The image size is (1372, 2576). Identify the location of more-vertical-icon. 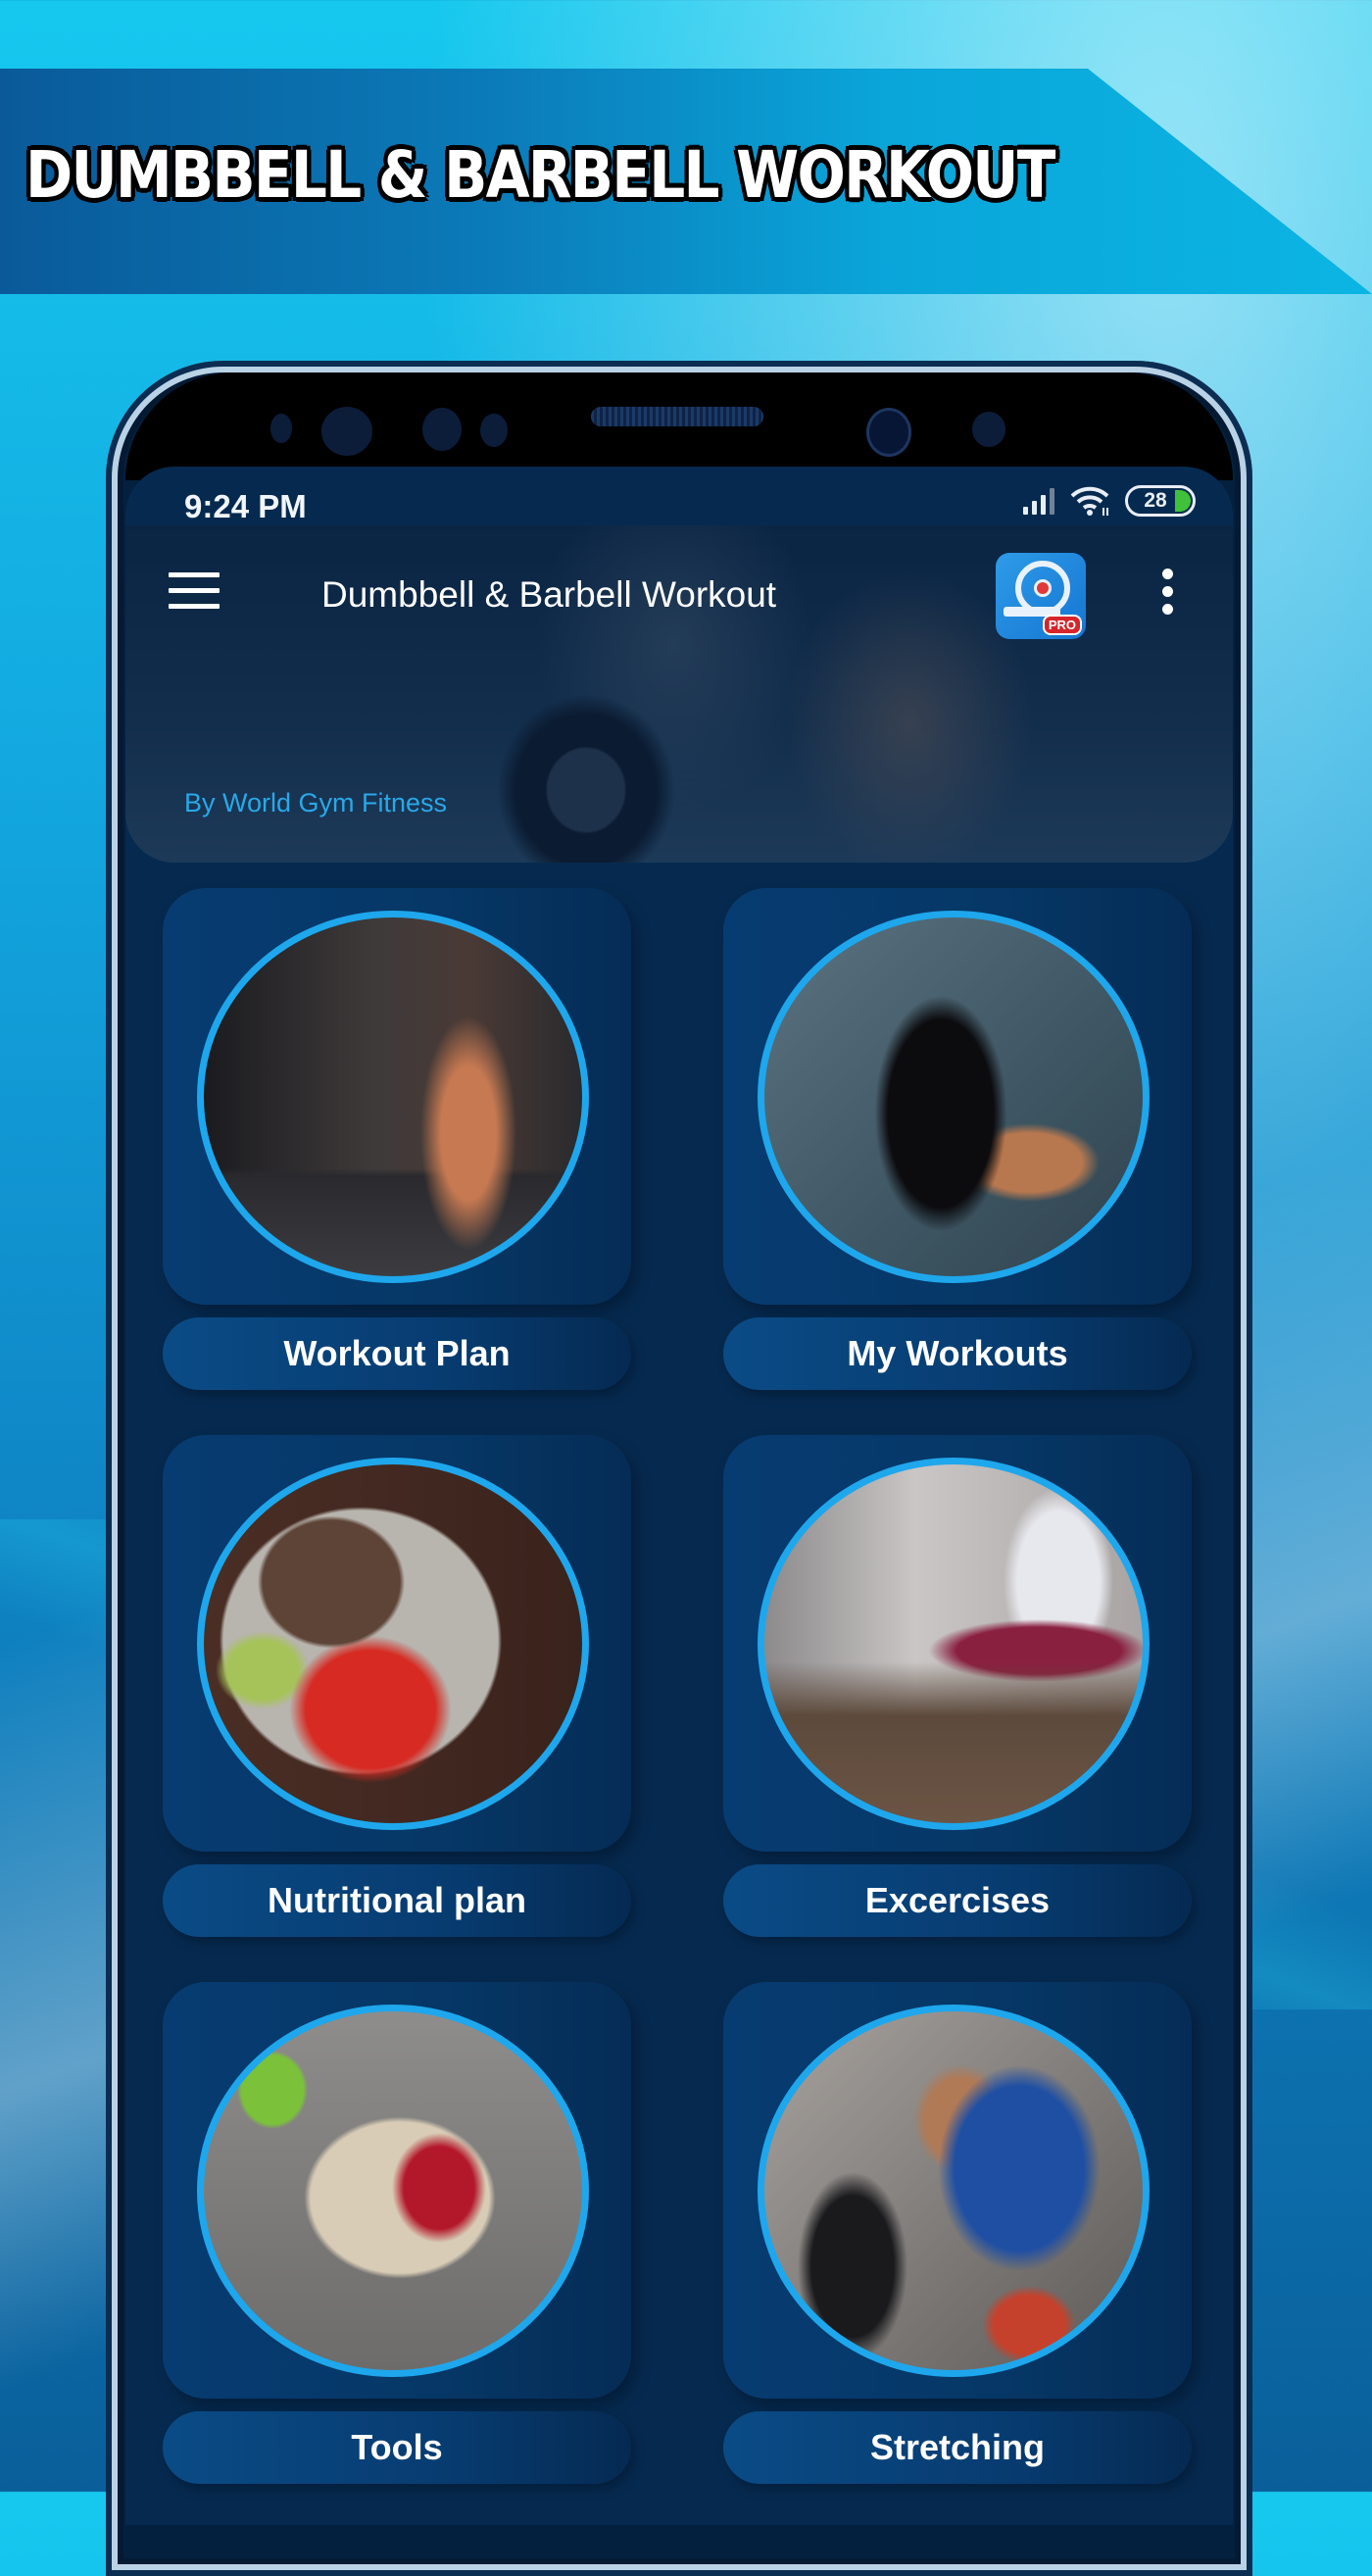
(1169, 595).